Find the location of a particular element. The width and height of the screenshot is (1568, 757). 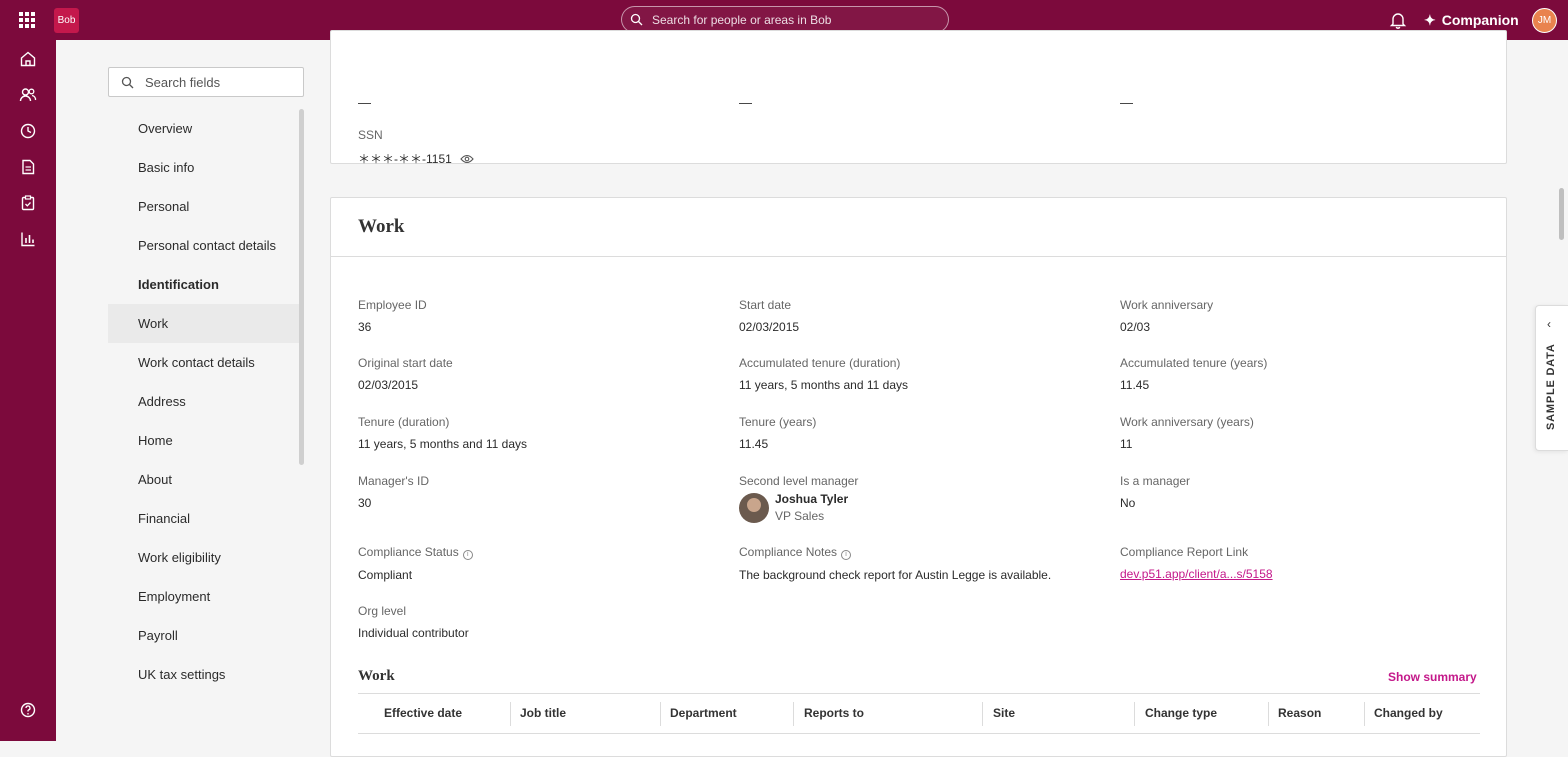

fields-nav-item-employment: Employment is located at coordinates (204, 596).